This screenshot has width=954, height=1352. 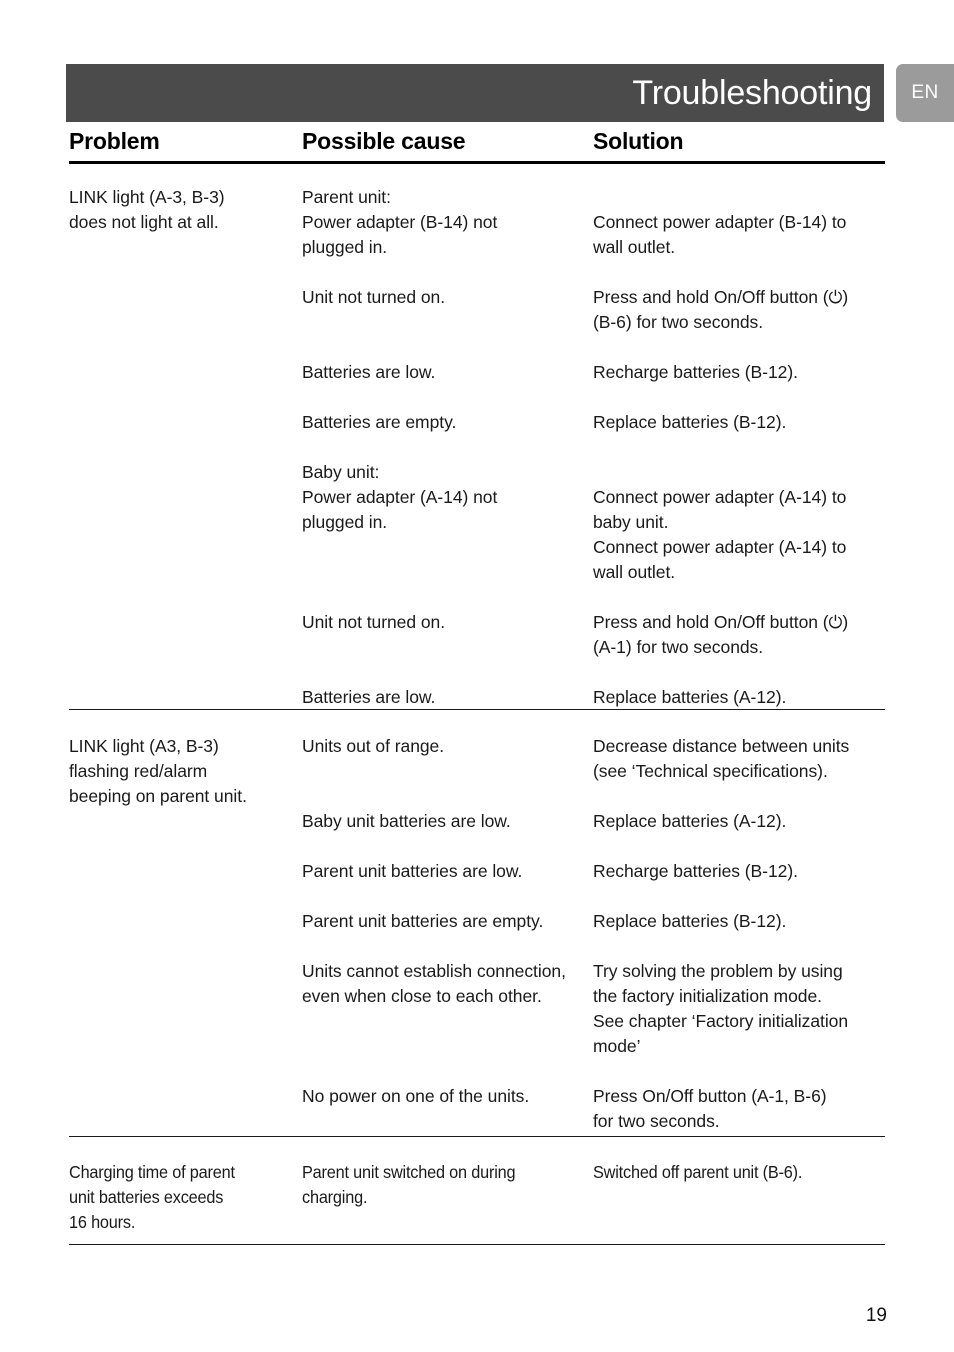 What do you see at coordinates (373, 746) in the screenshot?
I see `table-row: Units out of range.` at bounding box center [373, 746].